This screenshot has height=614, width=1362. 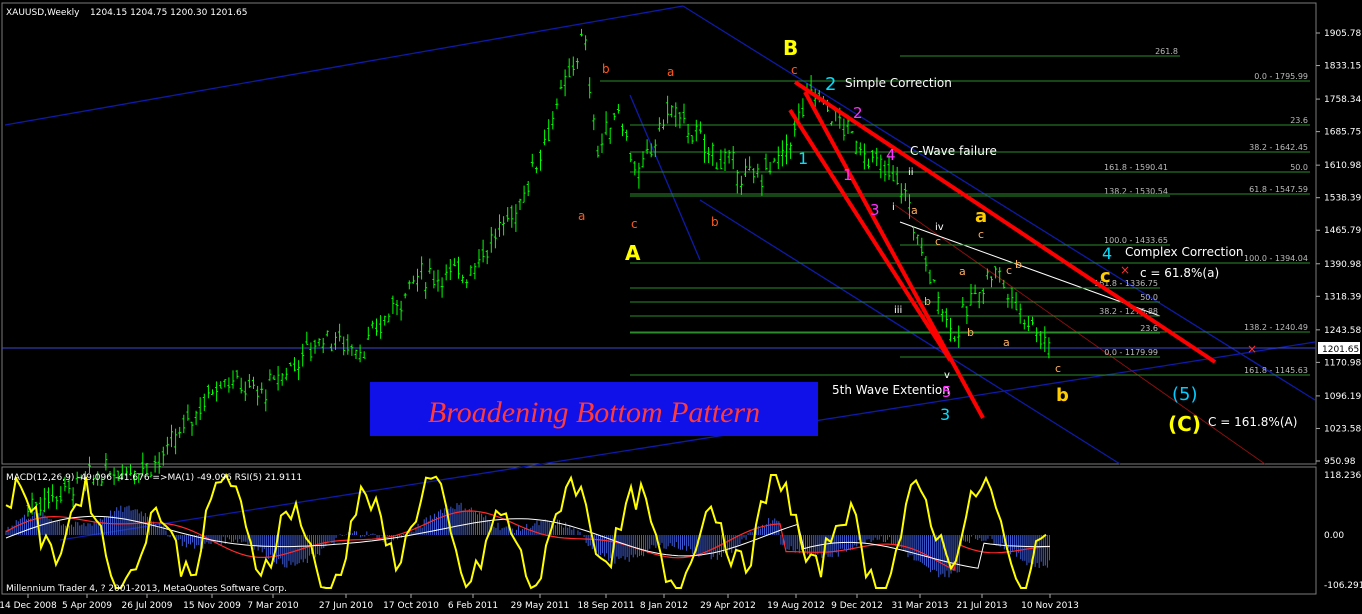 I want to click on annotation-complex-correction: Complex Correction, so click(x=1184, y=252).